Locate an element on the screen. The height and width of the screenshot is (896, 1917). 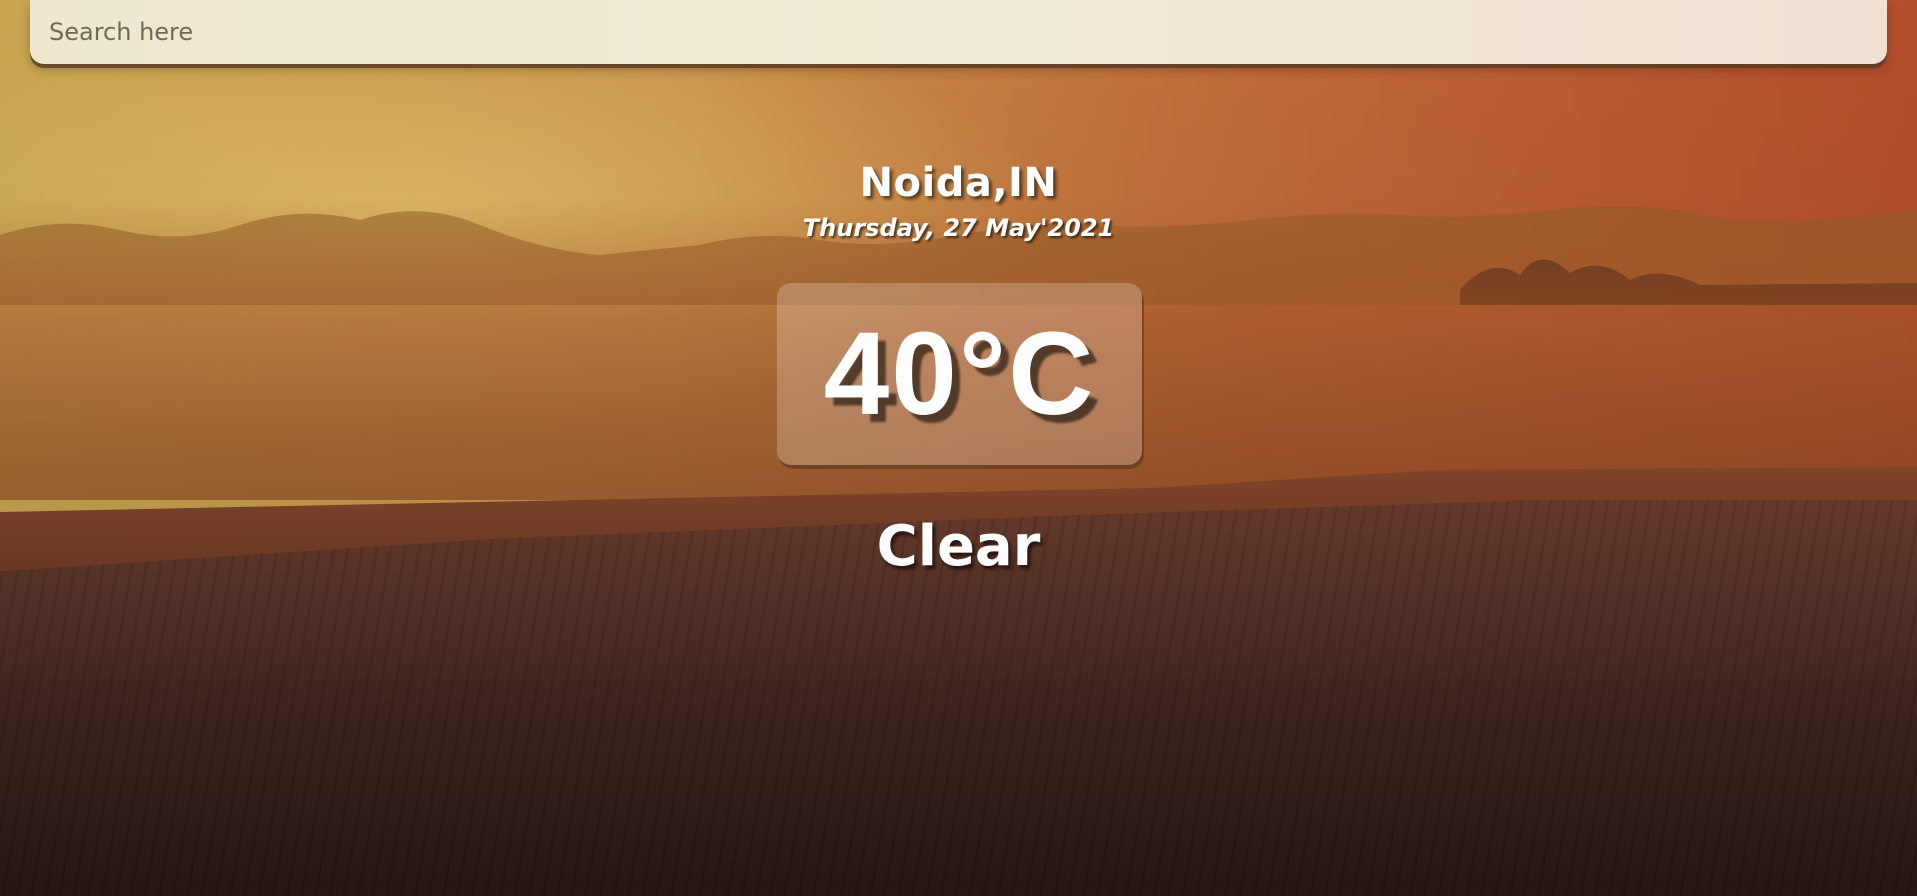
temperature-value: 40°C is located at coordinates (959, 374).